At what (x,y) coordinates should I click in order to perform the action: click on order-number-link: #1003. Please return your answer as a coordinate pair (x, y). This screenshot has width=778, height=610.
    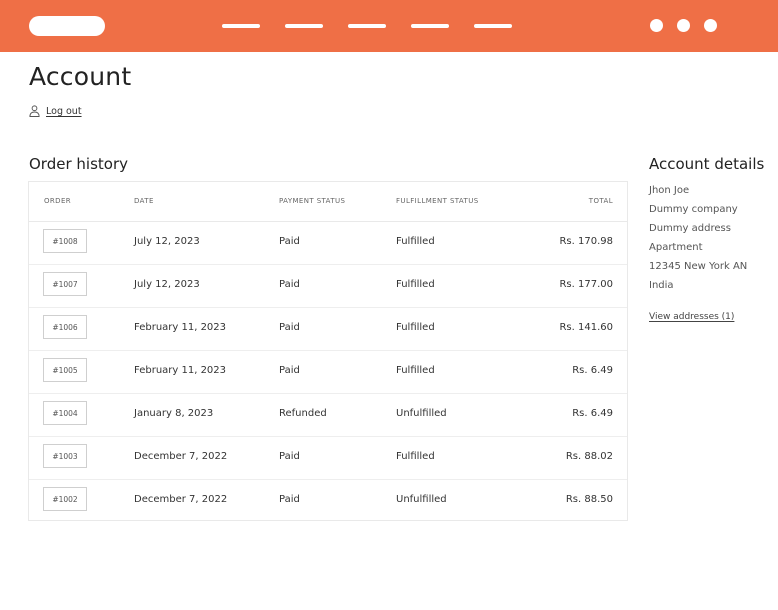
    Looking at the image, I should click on (65, 456).